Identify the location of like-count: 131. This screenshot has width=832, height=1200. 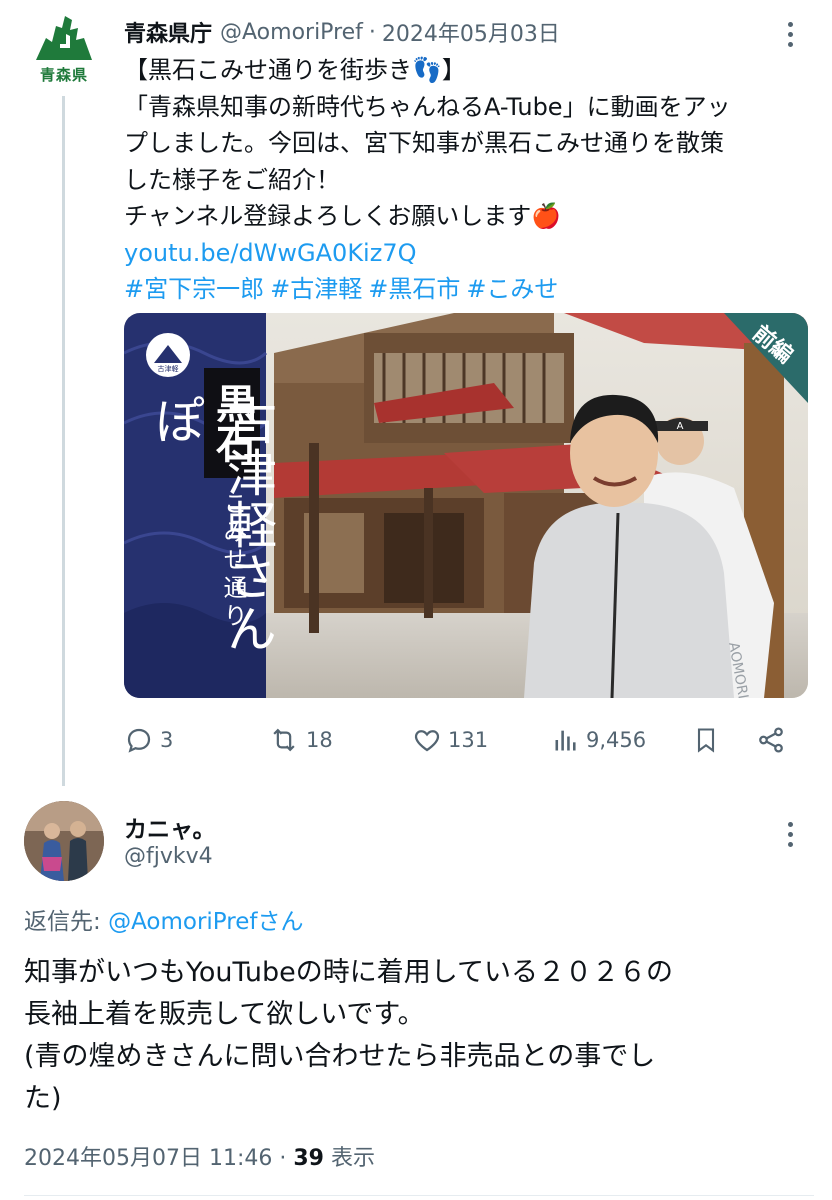
(468, 740).